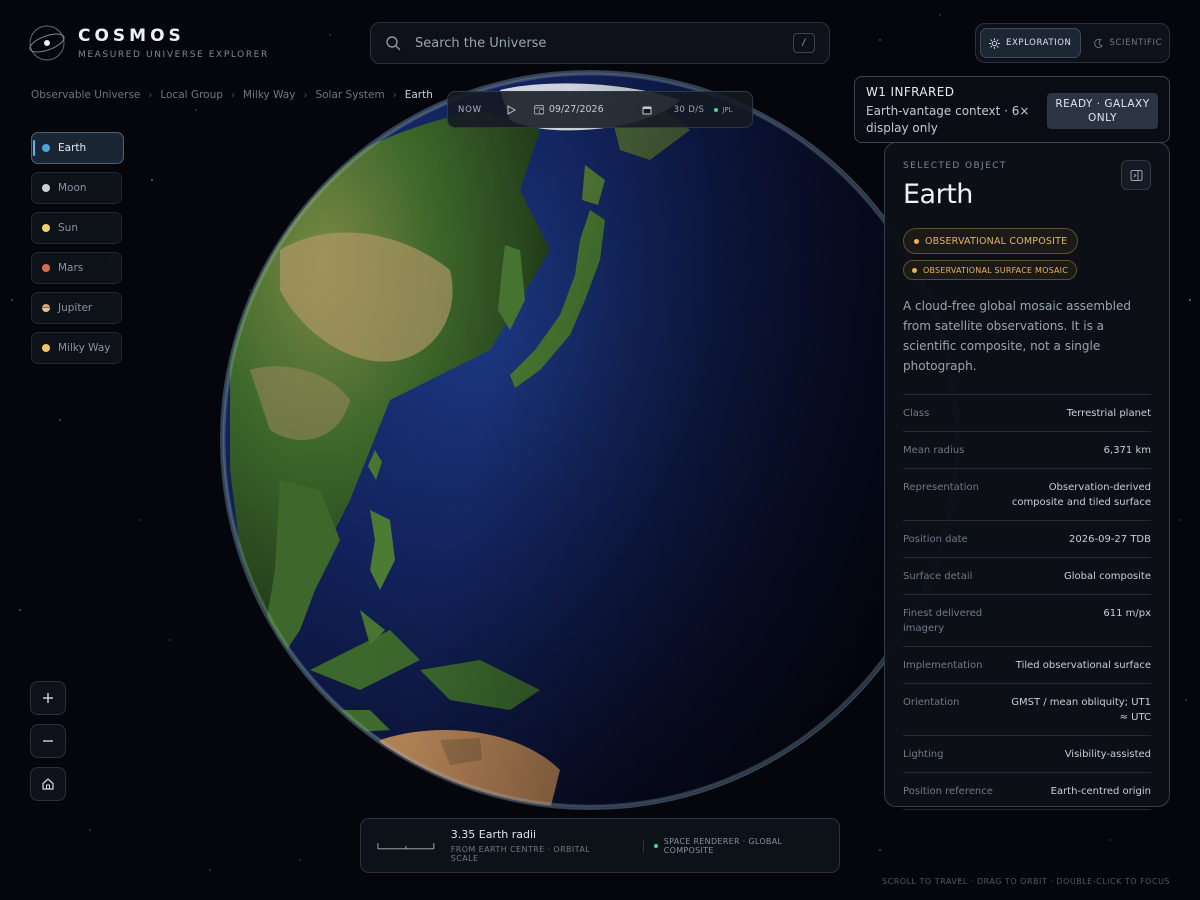 The height and width of the screenshot is (900, 1200). Describe the element at coordinates (1127, 613) in the screenshot. I see `property-value: 611 m/px` at that location.